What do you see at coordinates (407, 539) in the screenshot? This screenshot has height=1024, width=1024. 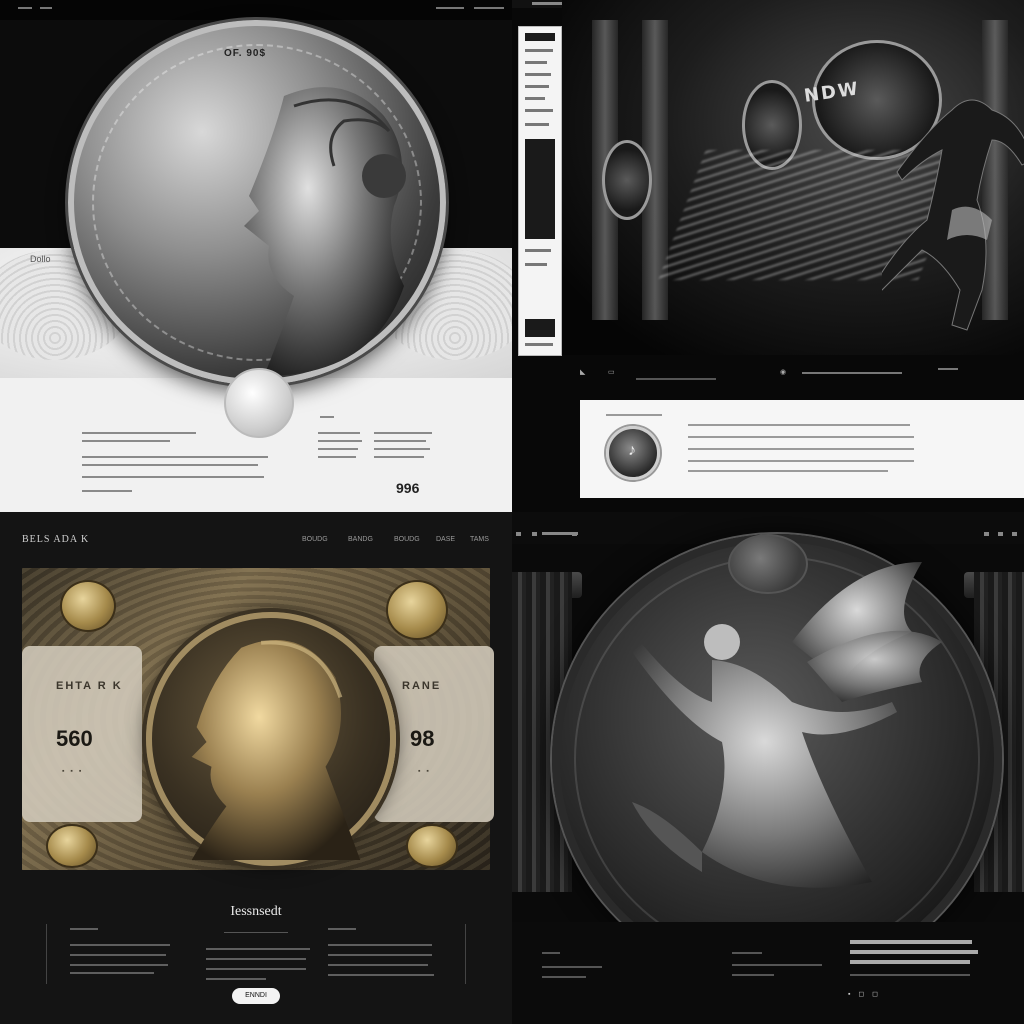 I see `nav-link-3: BOUDG` at bounding box center [407, 539].